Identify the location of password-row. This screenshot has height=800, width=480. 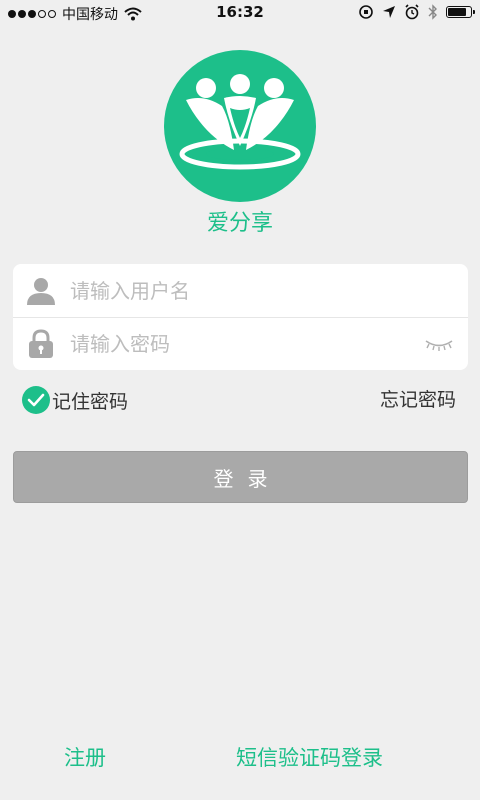
(240, 343).